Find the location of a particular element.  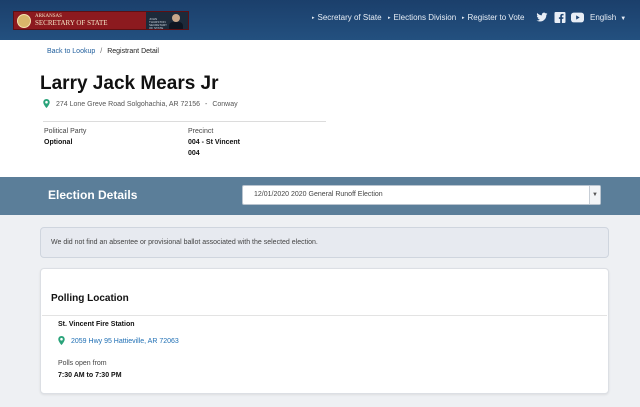

election-select-value: 12/01/2020 2020 General Runoff Election is located at coordinates (318, 194).